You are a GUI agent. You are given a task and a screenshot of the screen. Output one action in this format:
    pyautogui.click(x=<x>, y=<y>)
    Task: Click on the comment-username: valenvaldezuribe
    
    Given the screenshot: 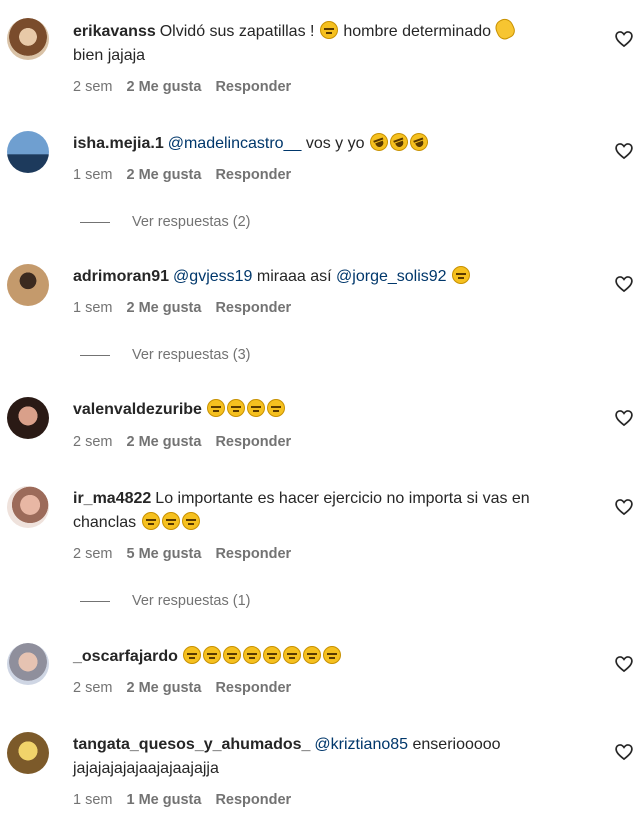 What is the action you would take?
    pyautogui.click(x=137, y=409)
    